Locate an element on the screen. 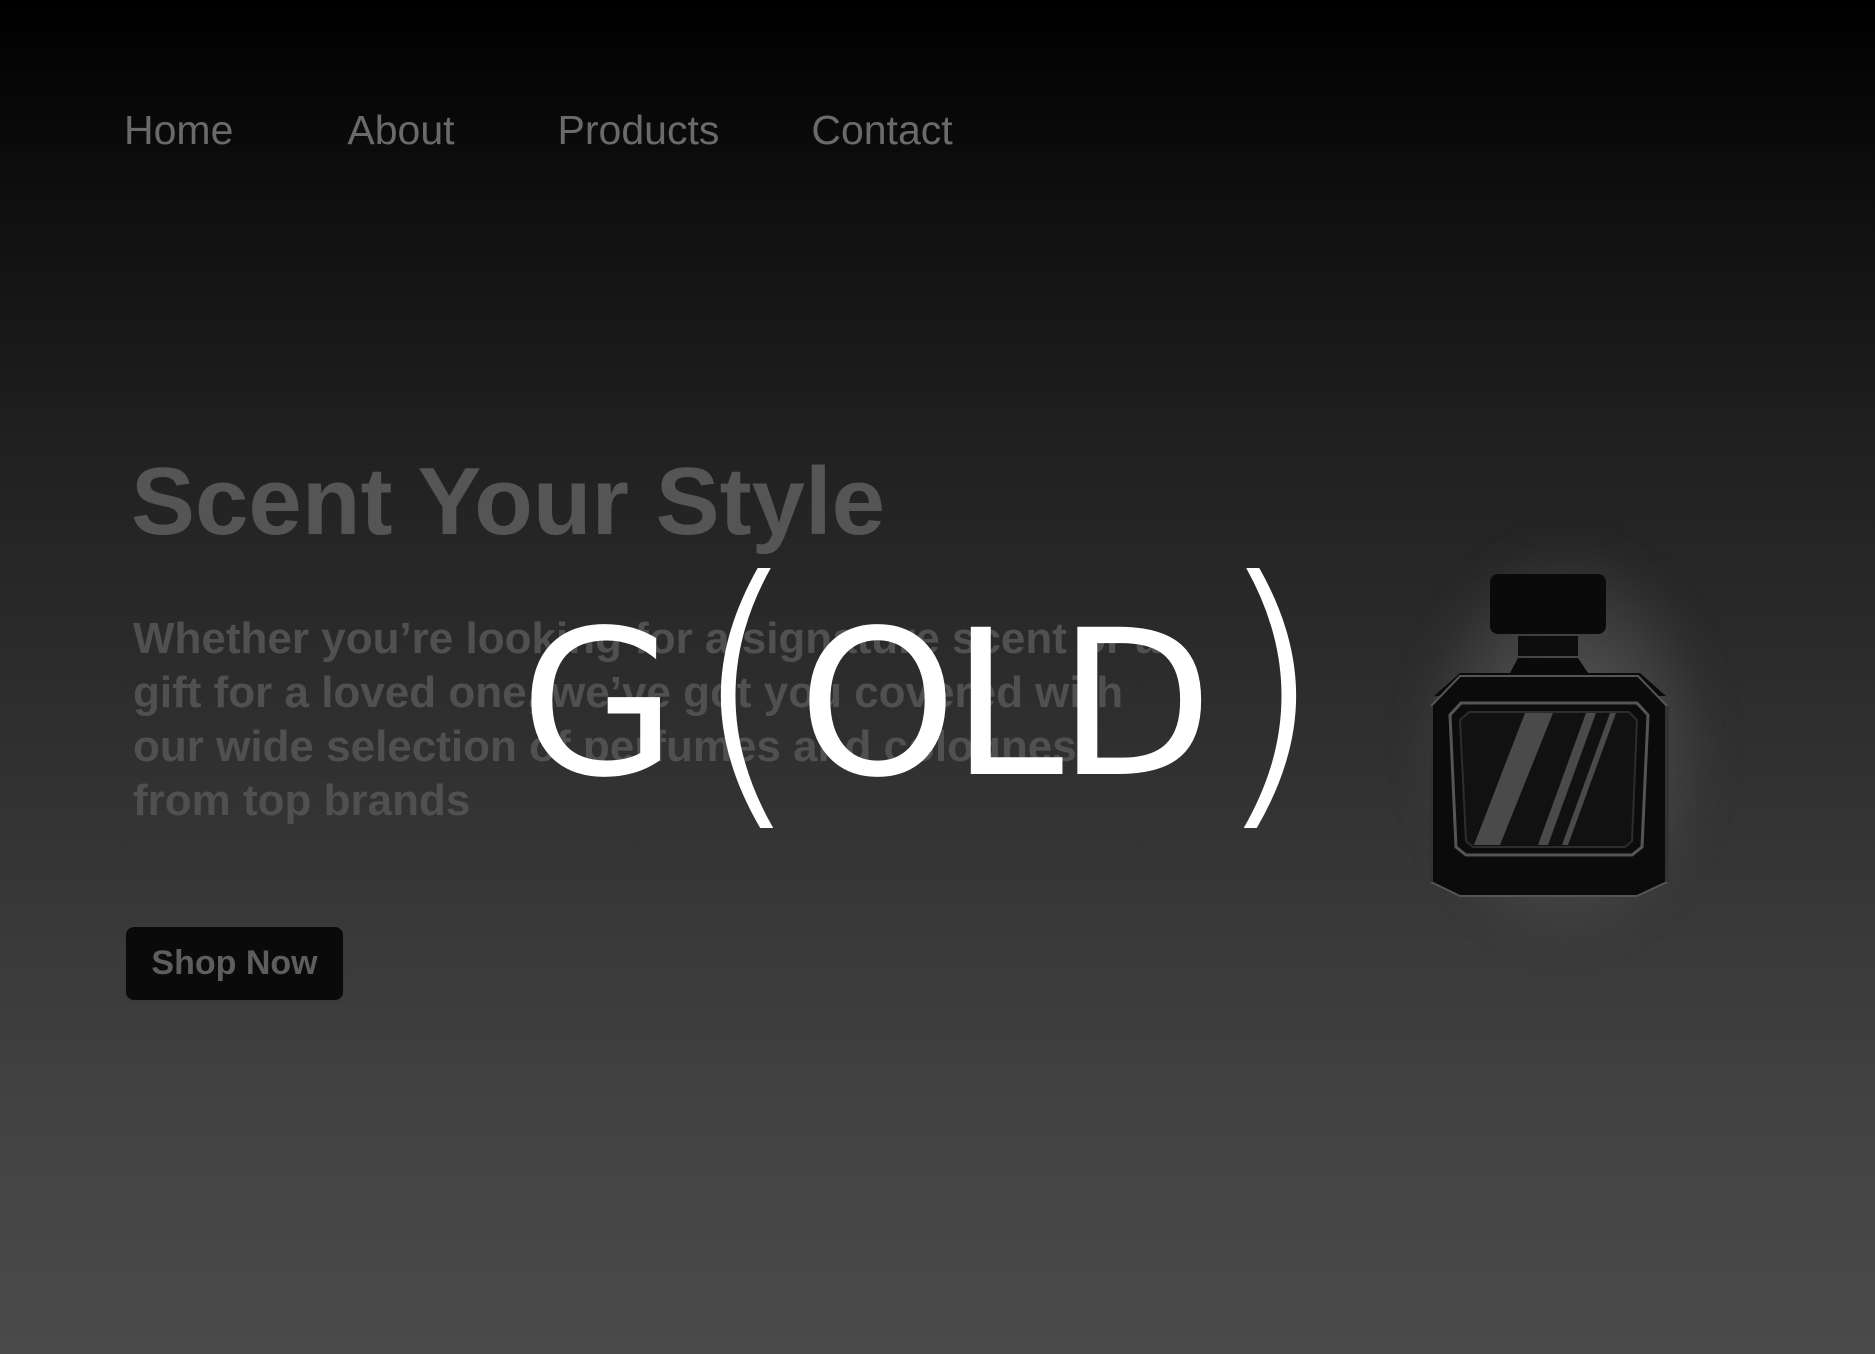 The width and height of the screenshot is (1875, 1354). logo-close-paren: ) is located at coordinates (1255, 698).